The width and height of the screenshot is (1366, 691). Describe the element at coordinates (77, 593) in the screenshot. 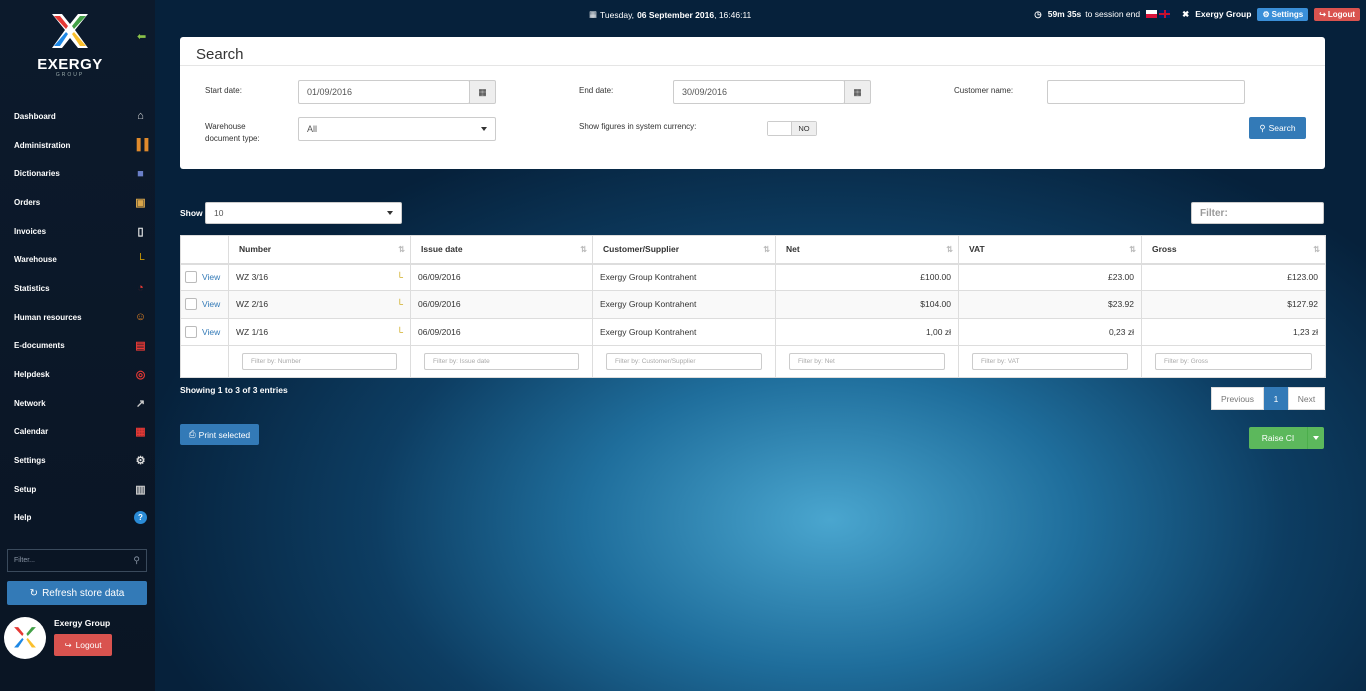

I see `refresh-store-button: ↻ Refresh store data` at that location.